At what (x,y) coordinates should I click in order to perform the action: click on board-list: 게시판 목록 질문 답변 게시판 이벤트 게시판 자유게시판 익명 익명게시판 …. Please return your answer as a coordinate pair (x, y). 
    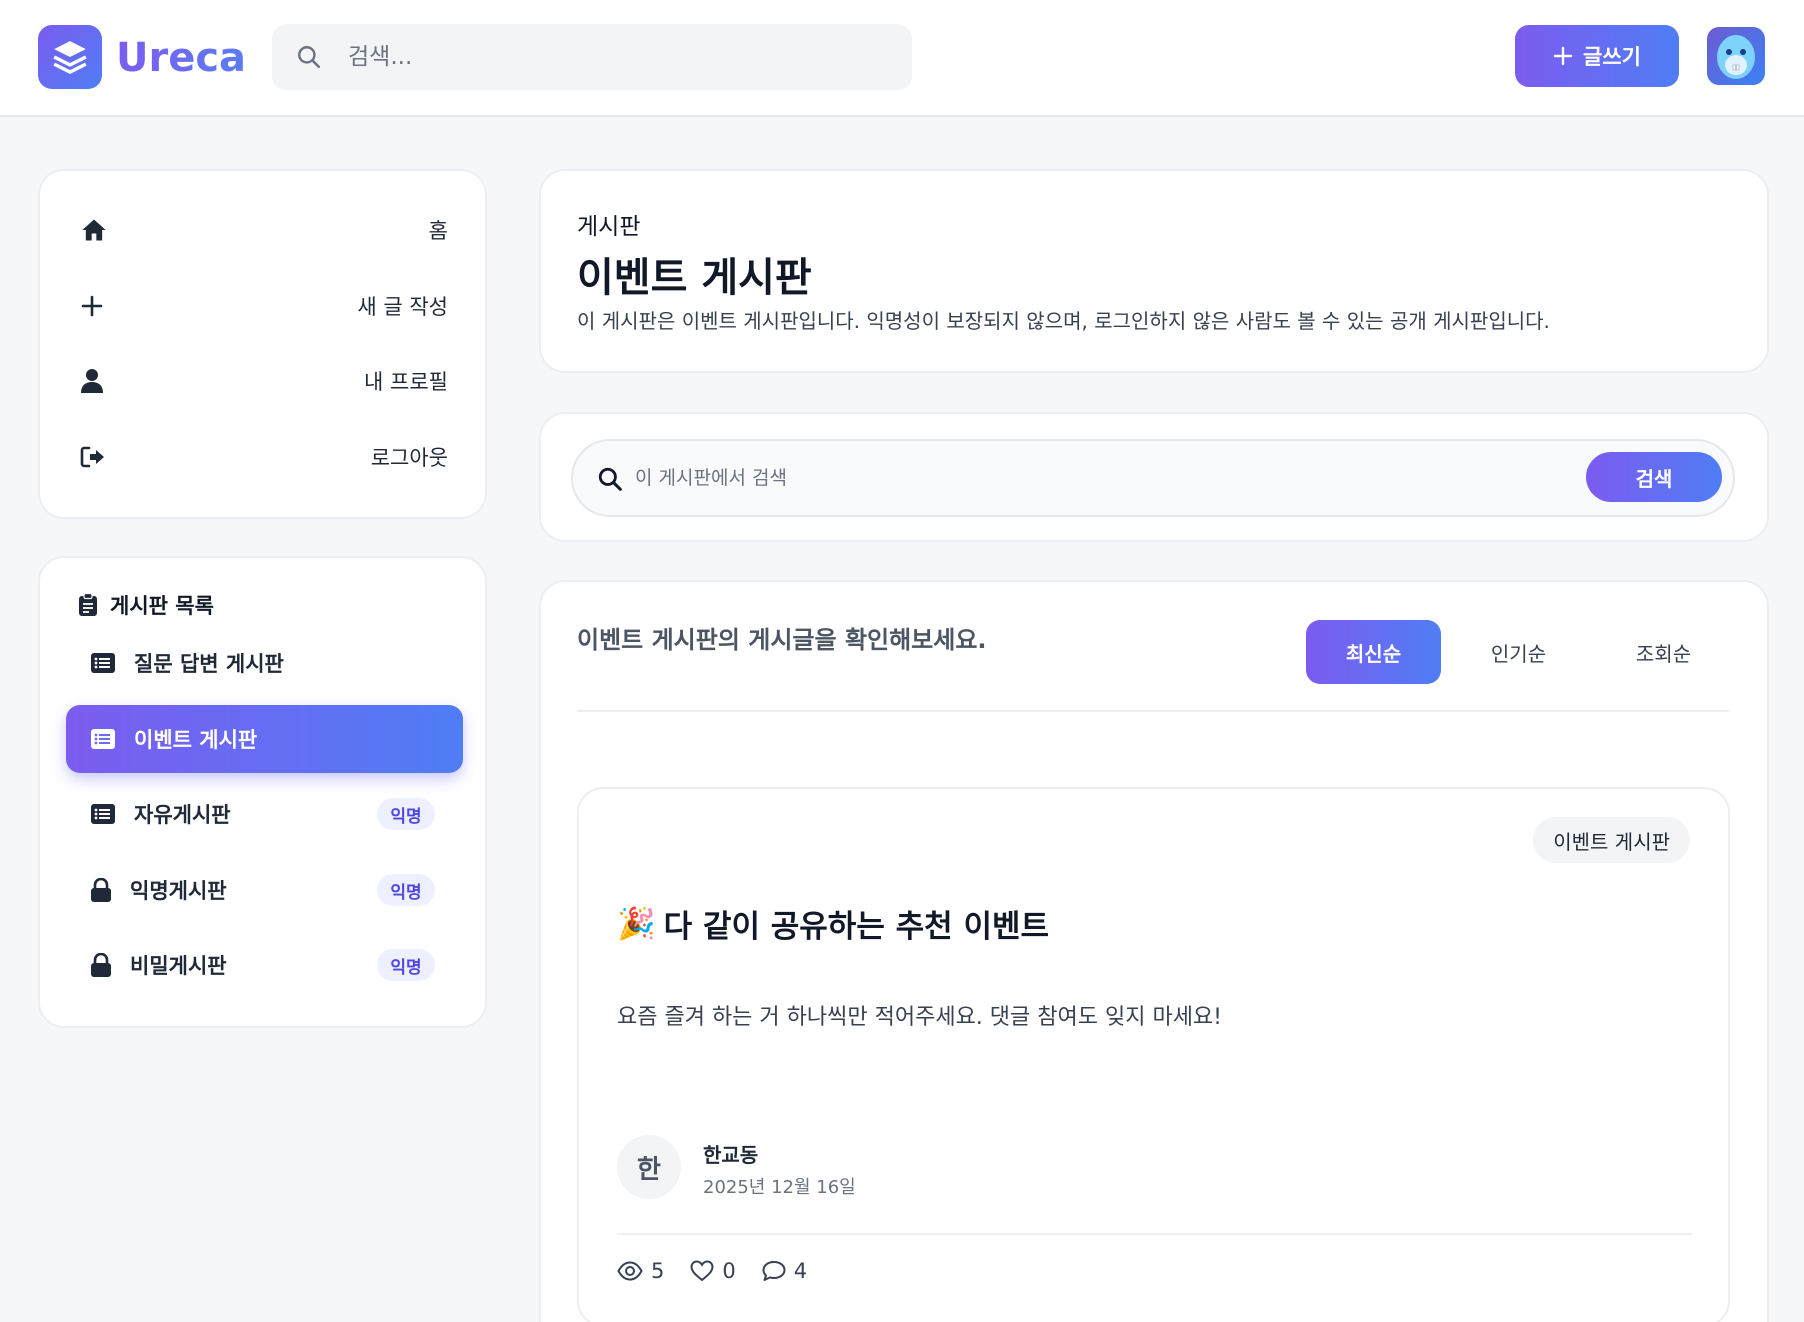
    Looking at the image, I should click on (262, 792).